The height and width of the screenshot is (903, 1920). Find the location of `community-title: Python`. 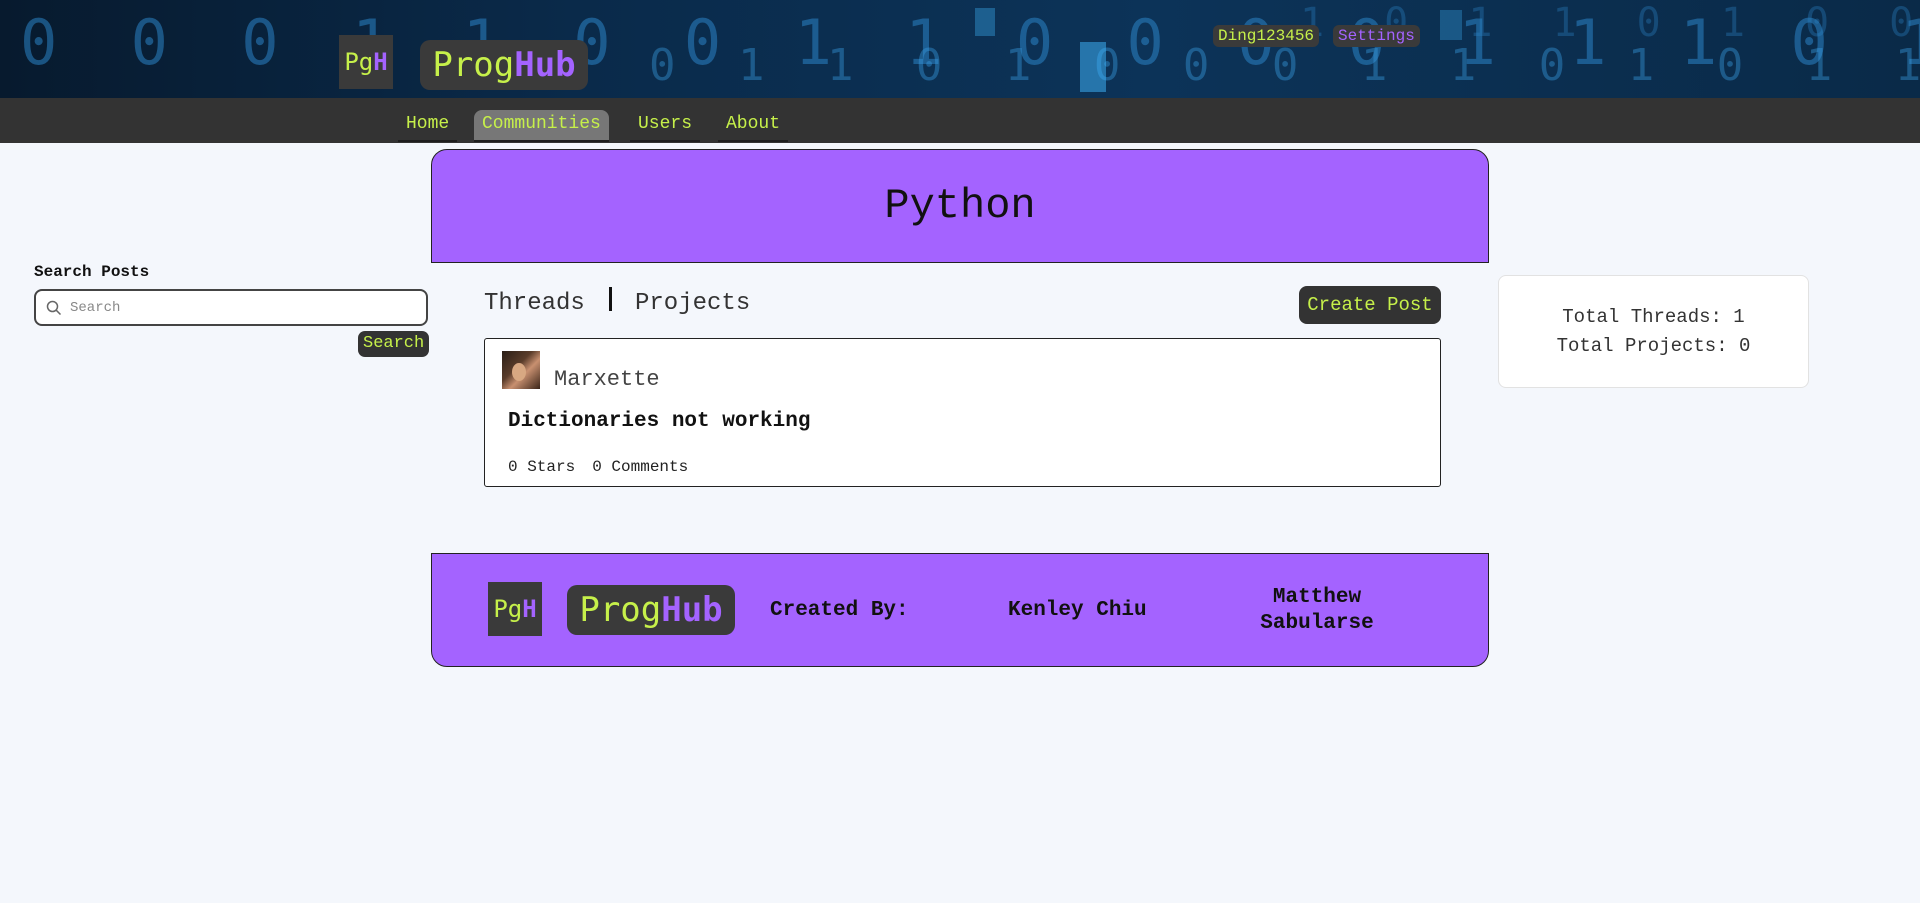

community-title: Python is located at coordinates (960, 206).